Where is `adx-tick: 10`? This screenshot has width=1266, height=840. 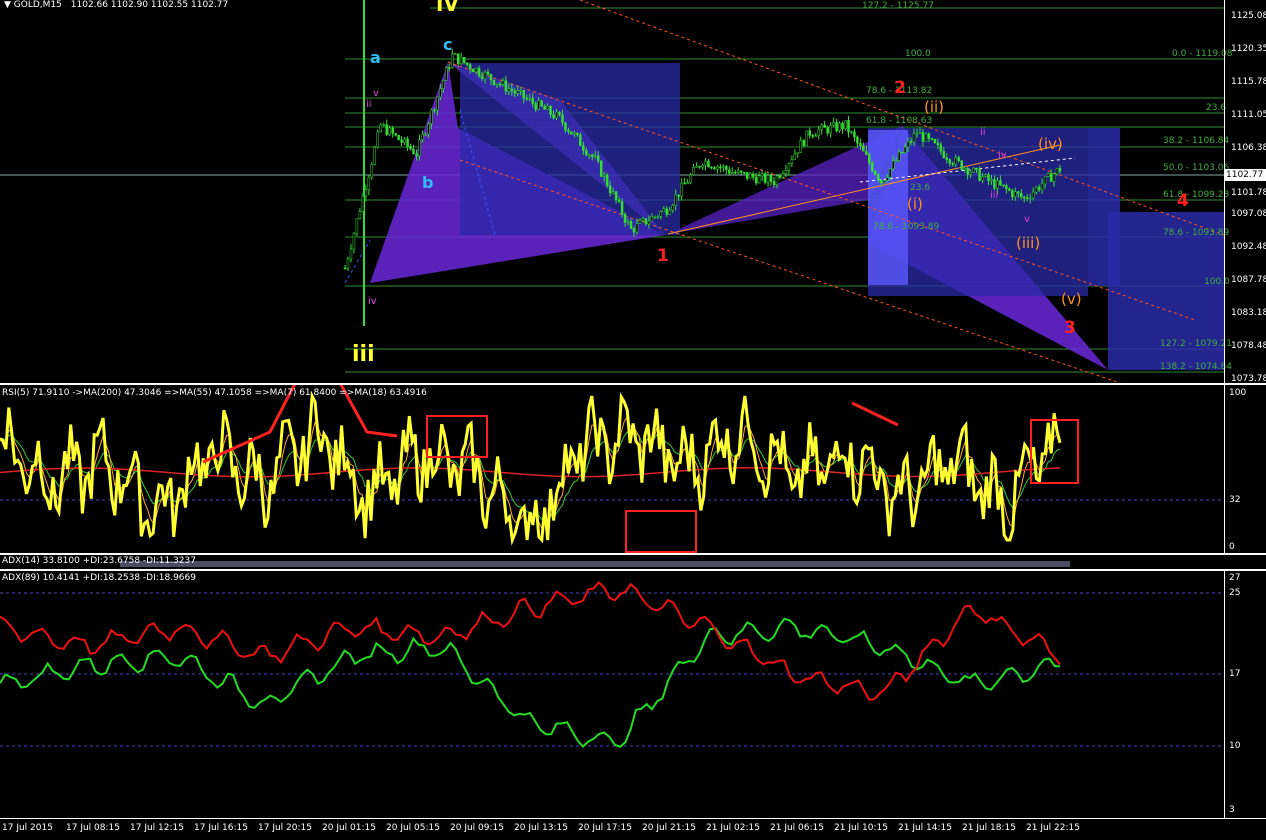 adx-tick: 10 is located at coordinates (1235, 746).